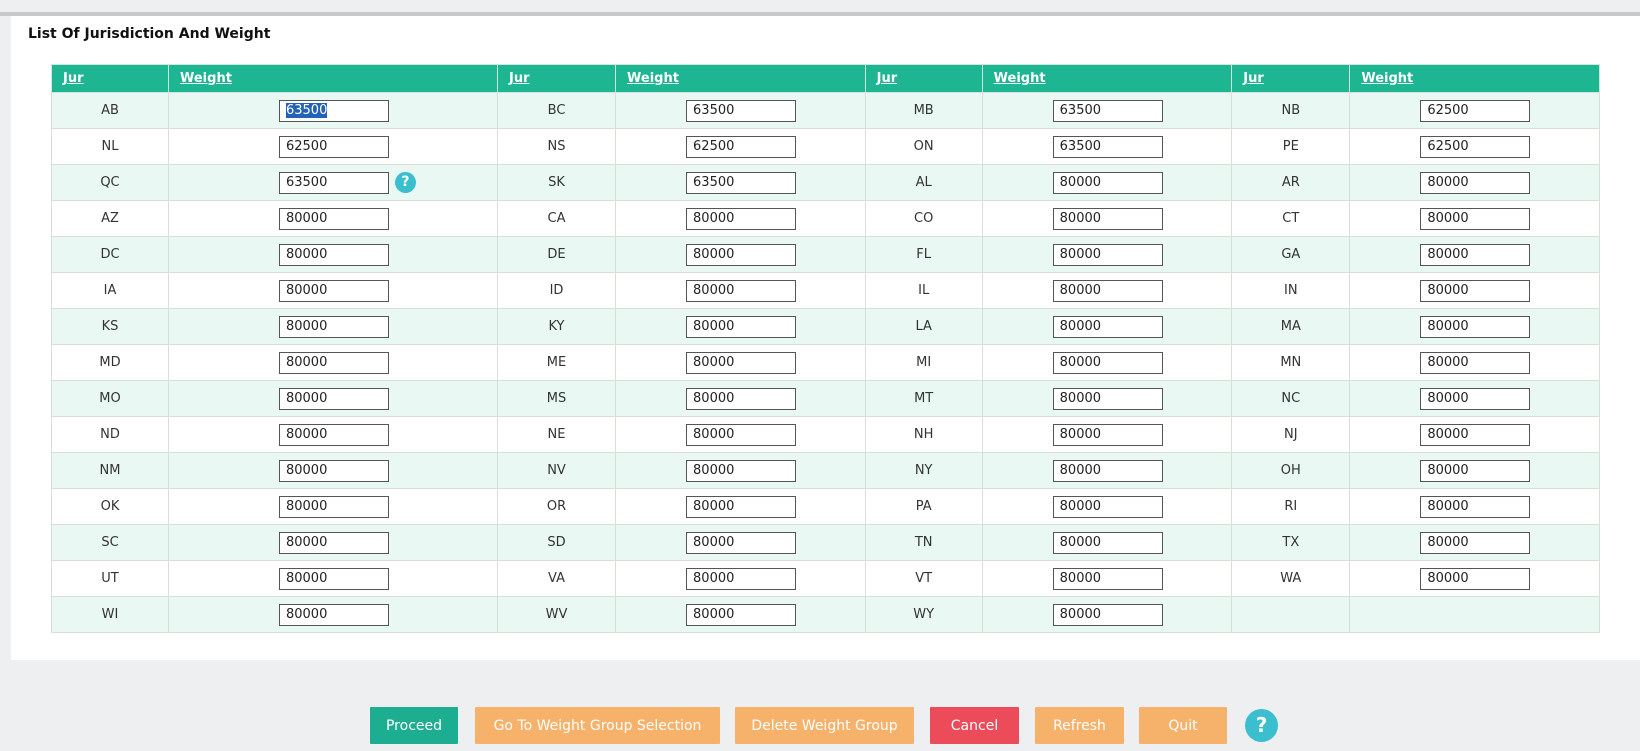  Describe the element at coordinates (741, 471) in the screenshot. I see `weight-input-nv: 80000` at that location.